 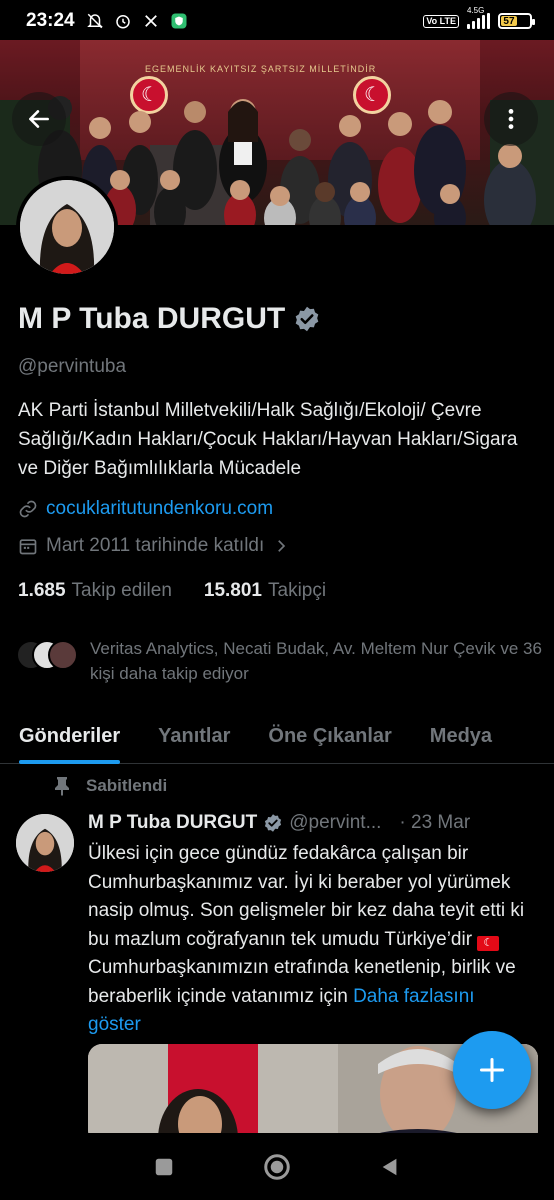 What do you see at coordinates (72, 366) in the screenshot?
I see `profile-handle: @pervintuba` at bounding box center [72, 366].